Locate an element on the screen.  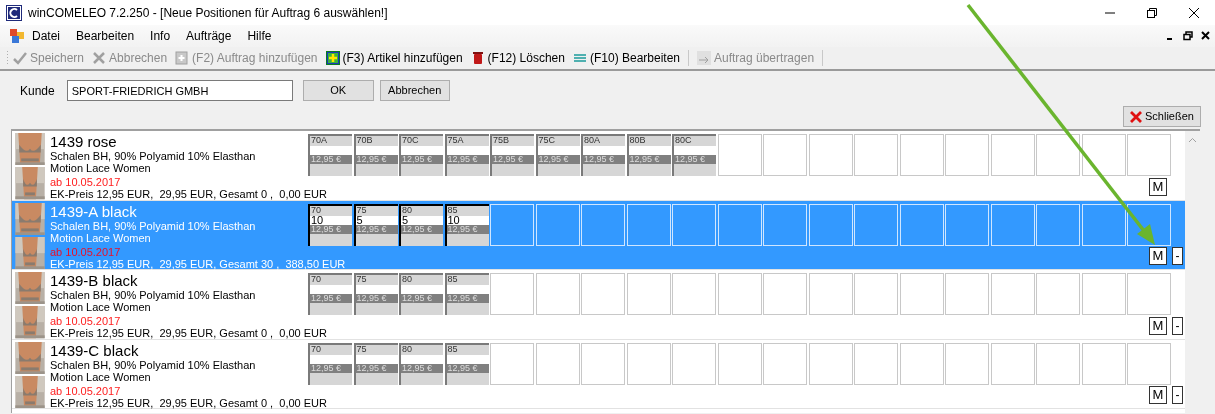
quantity-value: 5 is located at coordinates (405, 219).